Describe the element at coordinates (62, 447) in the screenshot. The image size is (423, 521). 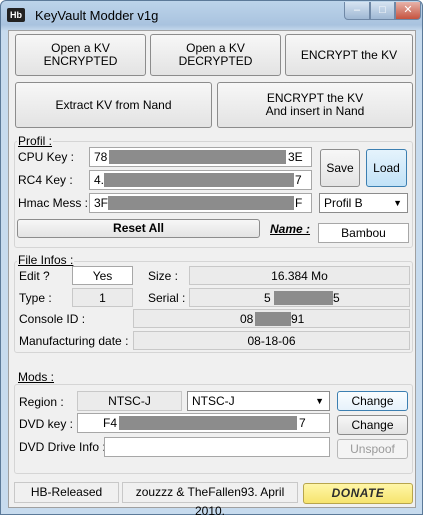
I see `dvd-drive-info-label: DVD Drive Info :` at that location.